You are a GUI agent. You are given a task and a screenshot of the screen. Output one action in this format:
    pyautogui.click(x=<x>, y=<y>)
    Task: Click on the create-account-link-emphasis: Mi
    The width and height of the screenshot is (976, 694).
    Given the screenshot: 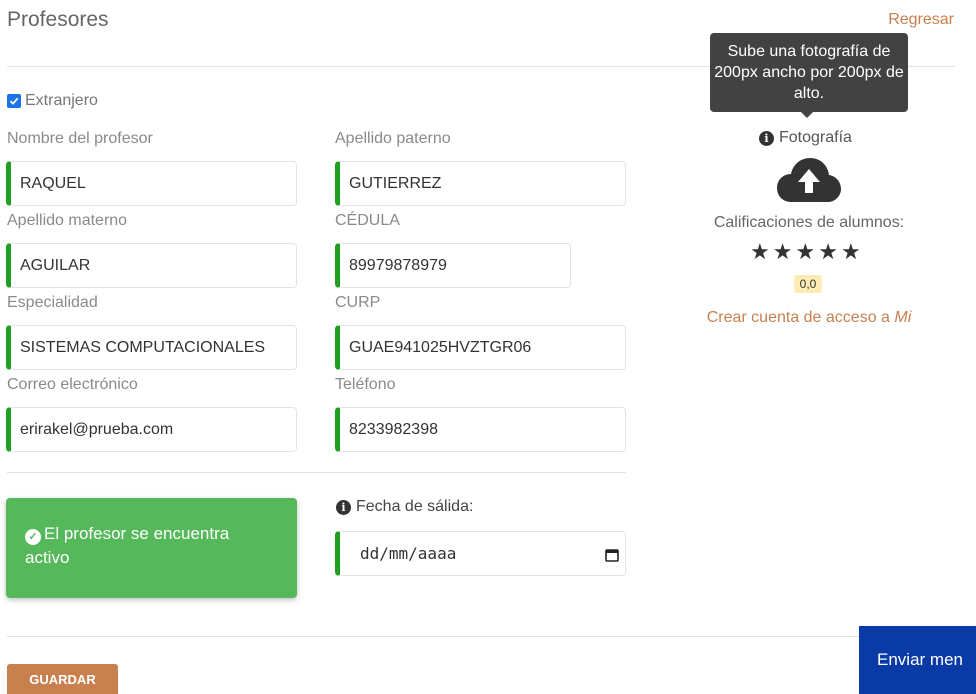 What is the action you would take?
    pyautogui.click(x=903, y=317)
    